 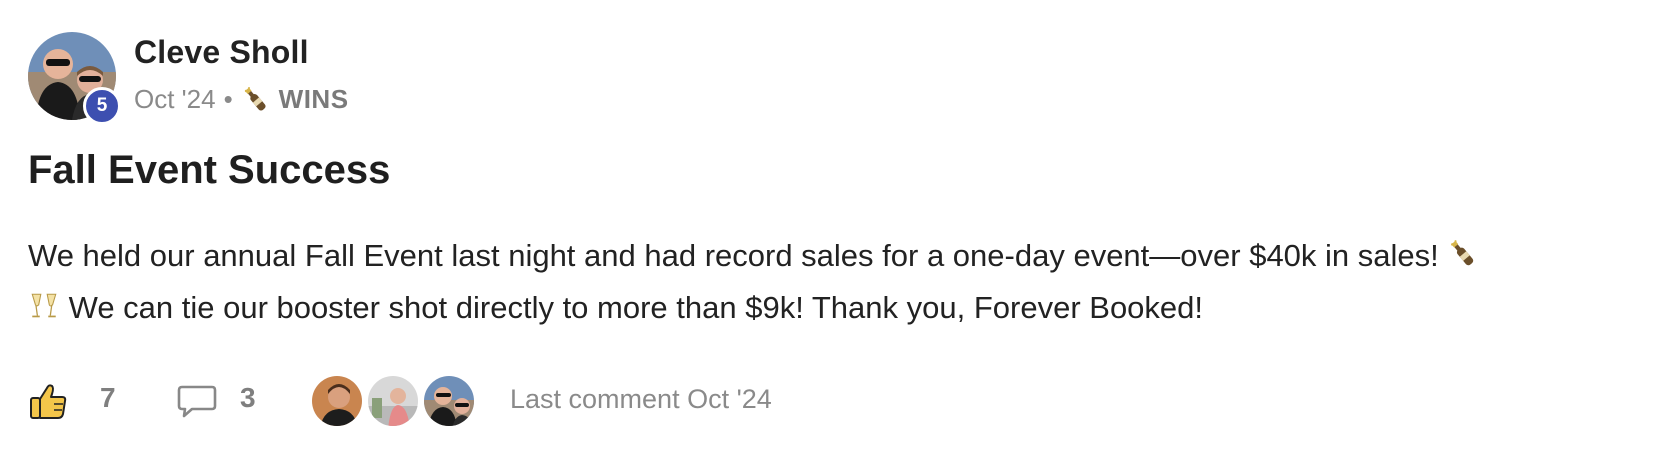 I want to click on author-name: Cleve Sholl, so click(x=221, y=52).